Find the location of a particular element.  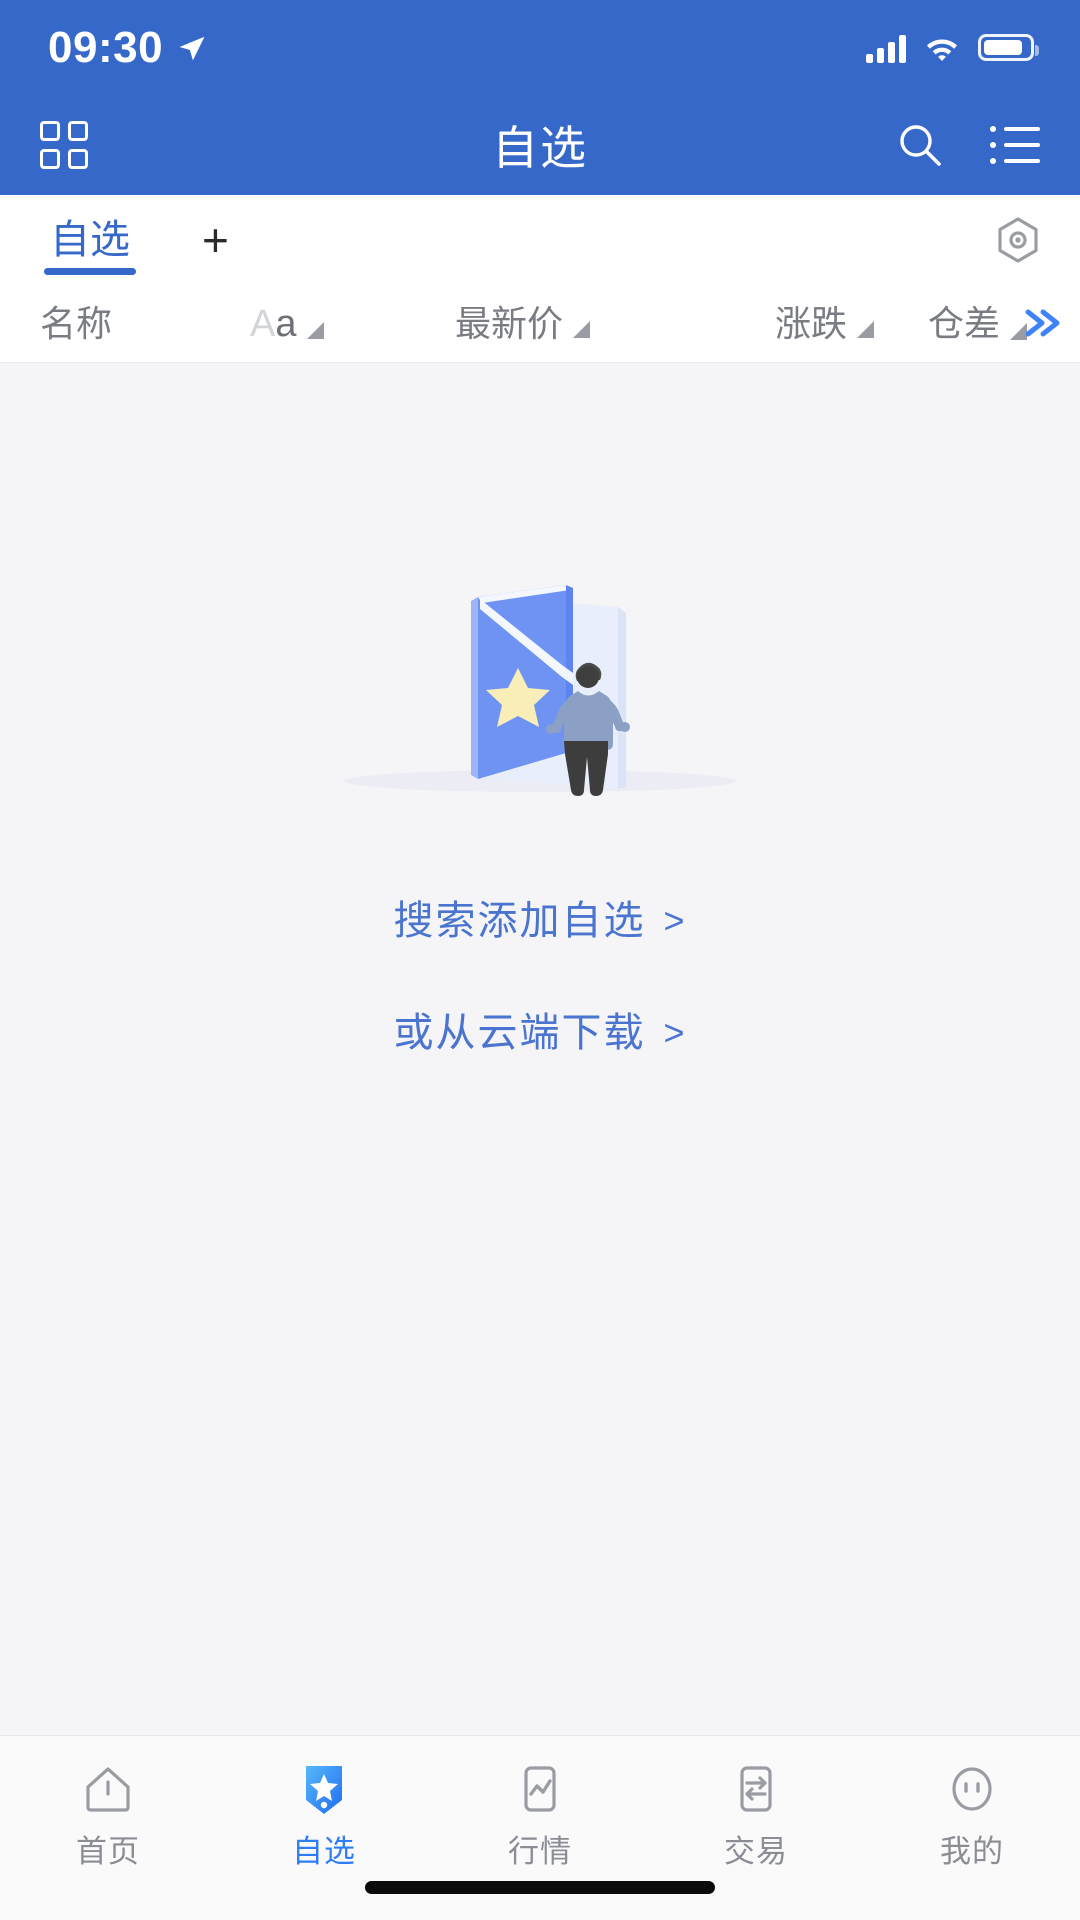

battery-full-icon is located at coordinates (1008, 47).